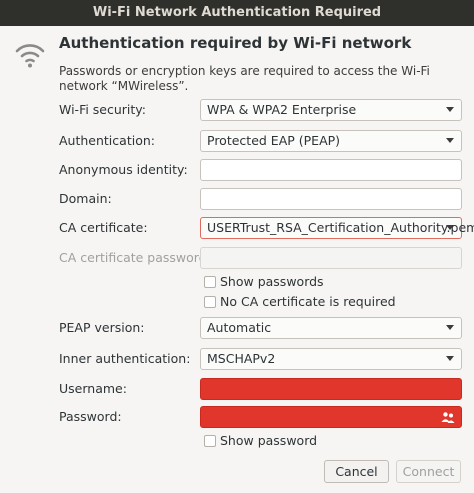 The image size is (474, 493). Describe the element at coordinates (331, 328) in the screenshot. I see `peap-version-combo: Automatic` at that location.